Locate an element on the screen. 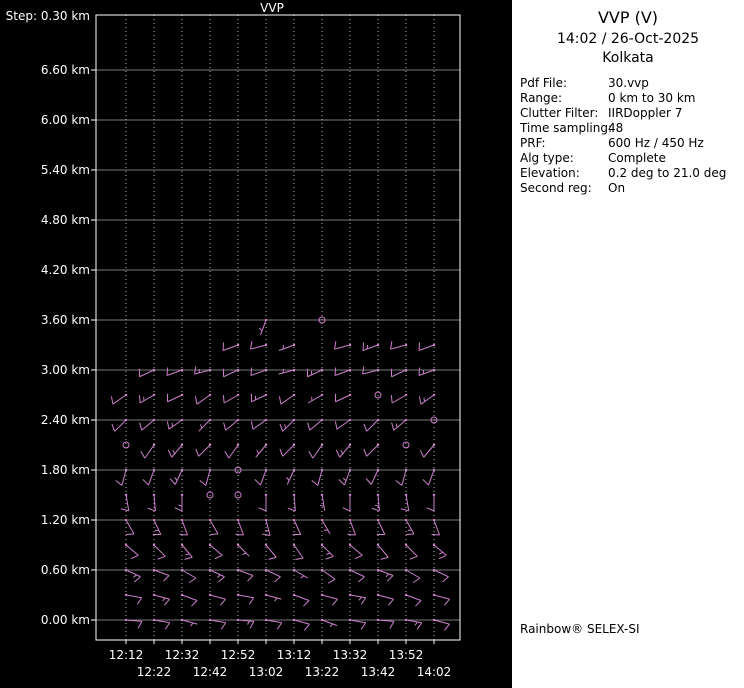  parameter-label: Second reg: is located at coordinates (556, 188).